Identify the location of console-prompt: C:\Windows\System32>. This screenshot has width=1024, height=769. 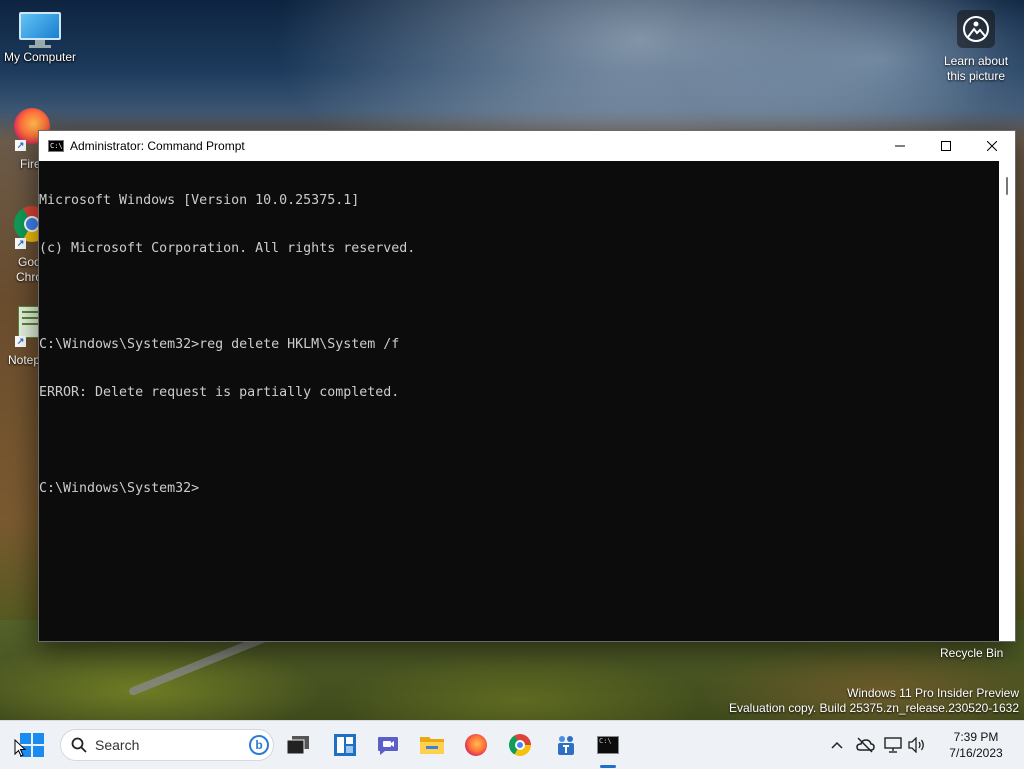
(119, 488).